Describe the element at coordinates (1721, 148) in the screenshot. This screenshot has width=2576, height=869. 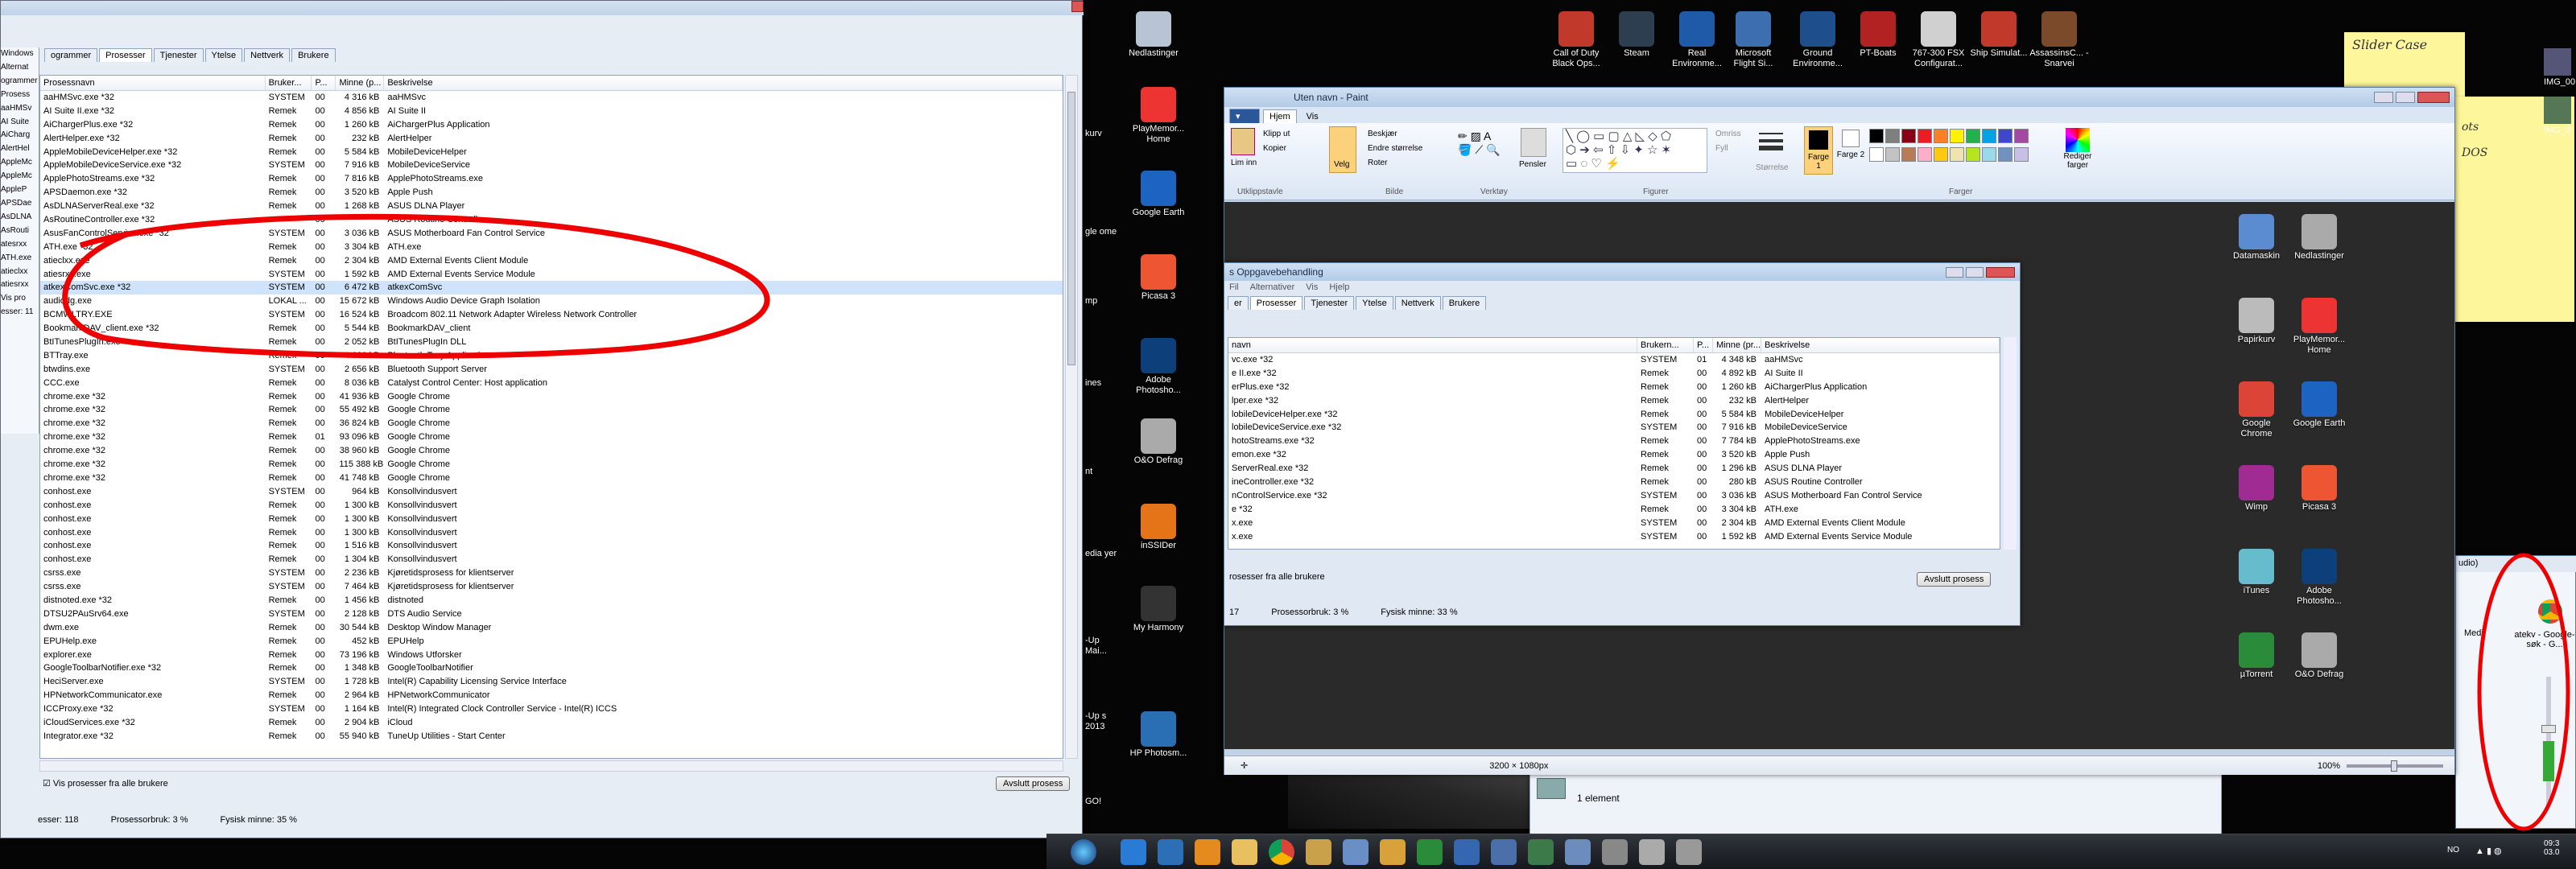
I see `fill-button: Fyll` at that location.